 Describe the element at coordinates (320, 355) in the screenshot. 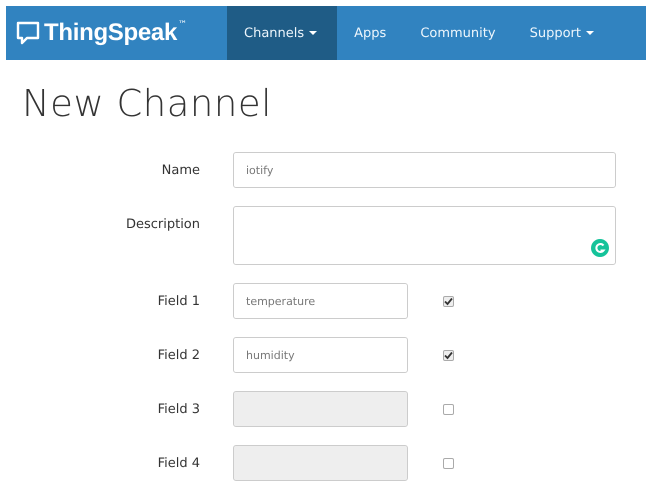

I see `input-field: humidity` at that location.